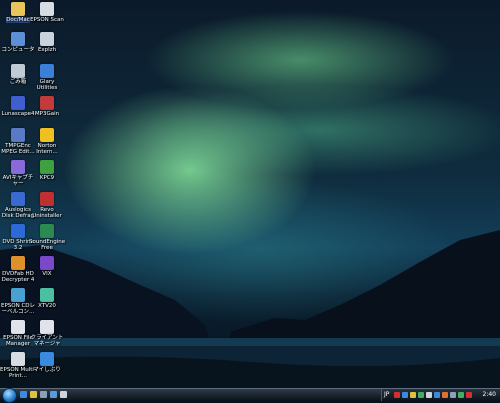 Image resolution: width=500 pixels, height=403 pixels. I want to click on sound-engine-icon, so click(47, 231).